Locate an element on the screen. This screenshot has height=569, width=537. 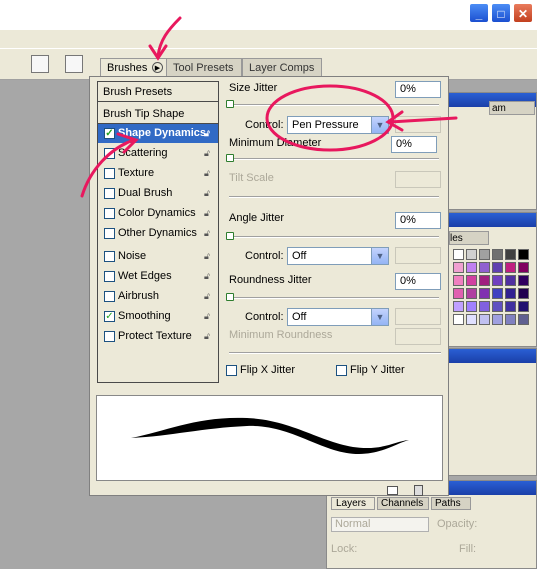
blend-mode-select: Normal is located at coordinates (380, 524).